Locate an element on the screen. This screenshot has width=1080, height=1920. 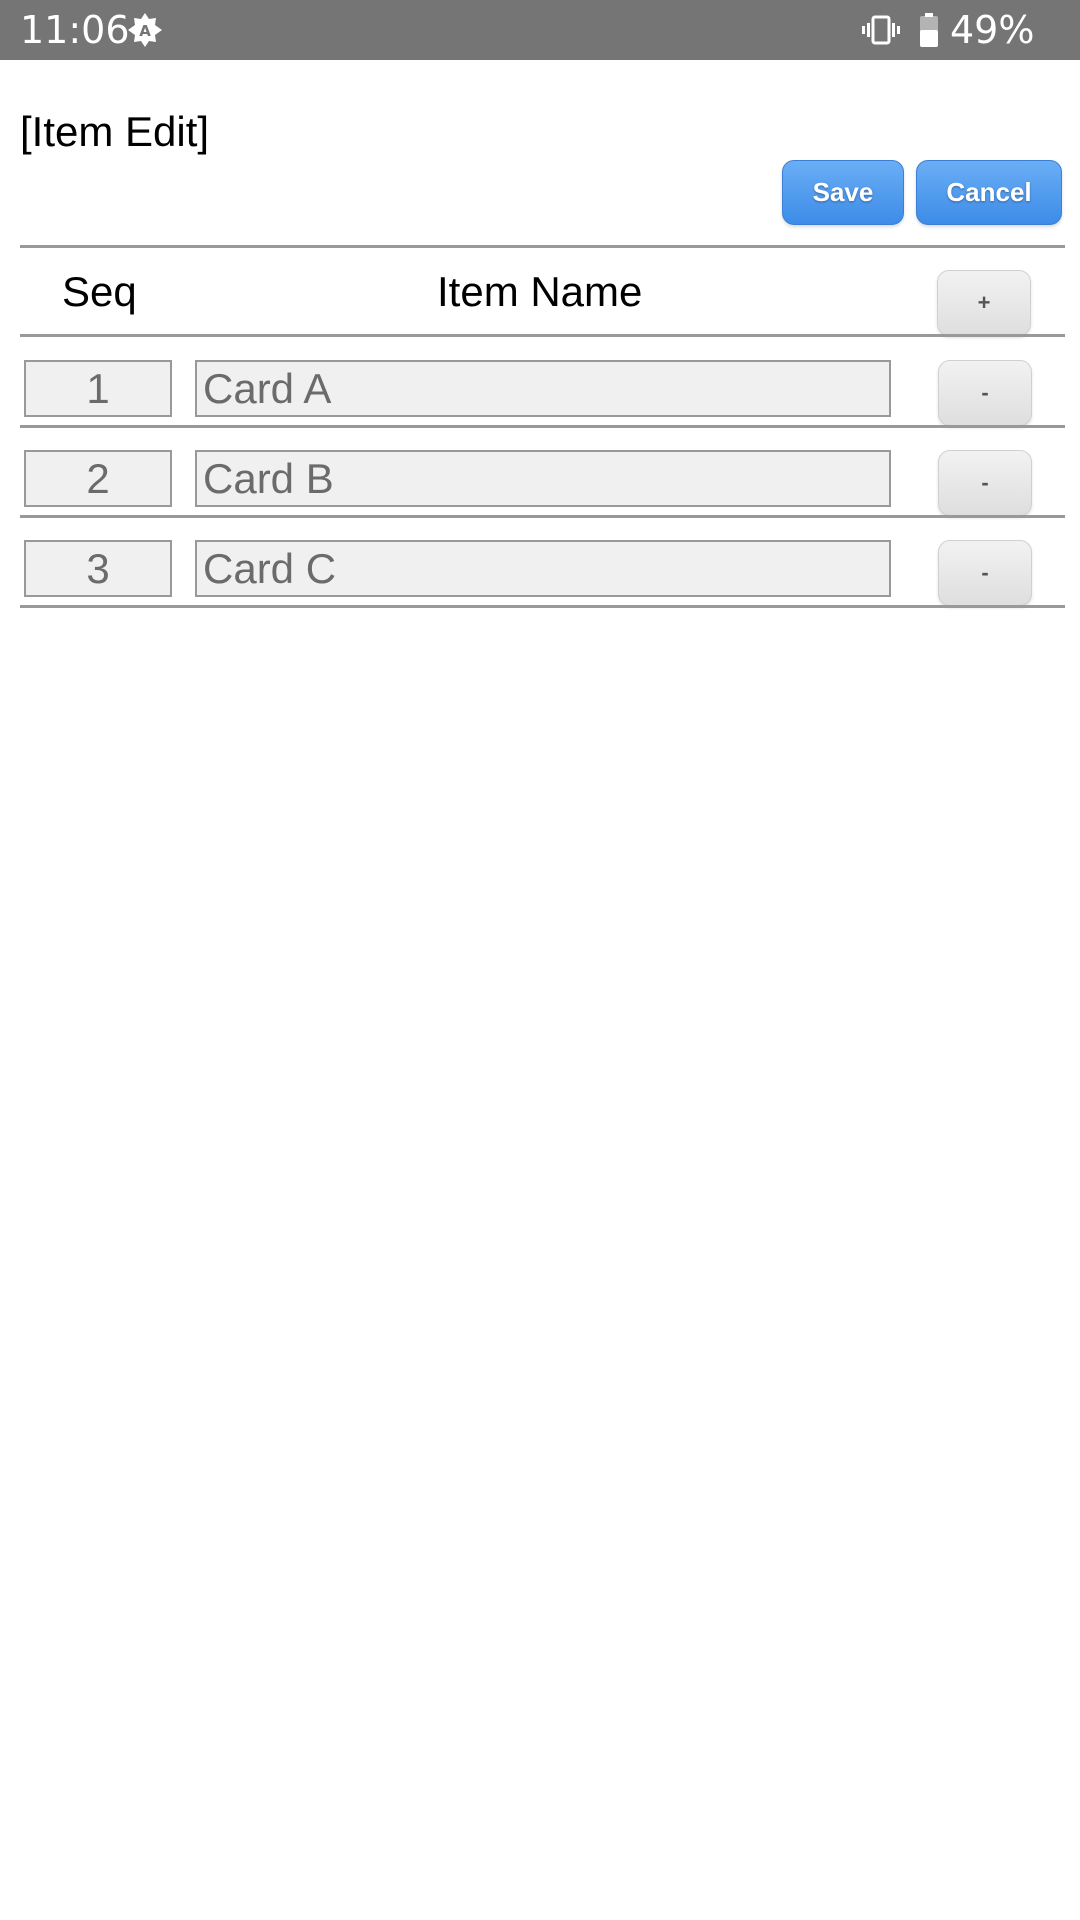
column-header-seq: Seq is located at coordinates (99, 291).